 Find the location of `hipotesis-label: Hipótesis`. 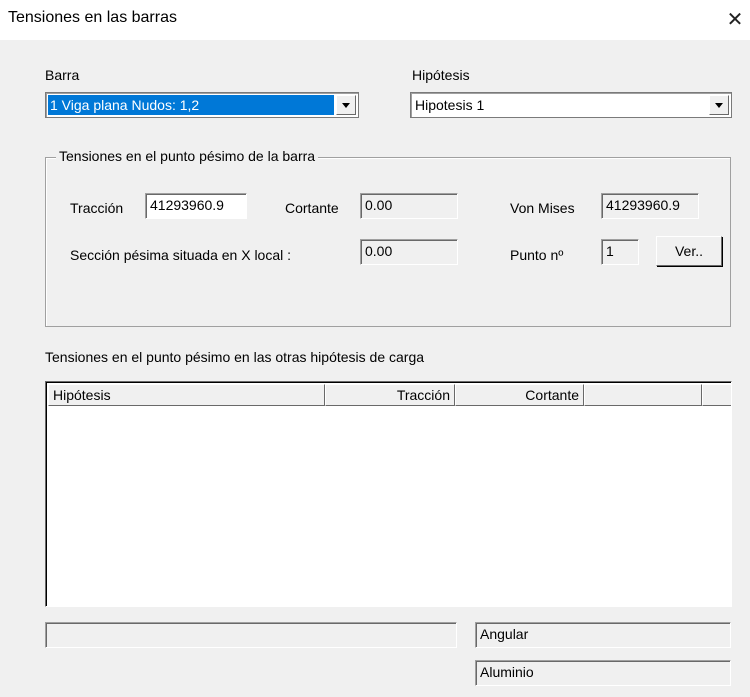

hipotesis-label: Hipótesis is located at coordinates (441, 75).